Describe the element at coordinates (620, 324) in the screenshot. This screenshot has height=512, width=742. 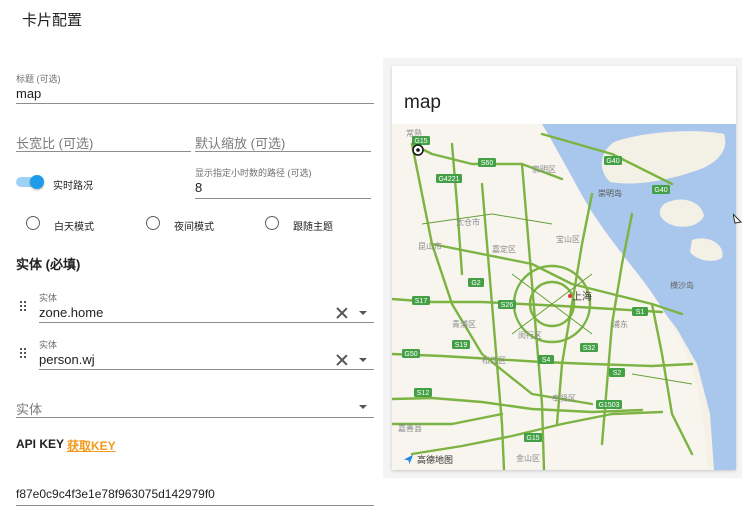
I see `map-place-label: 浦东` at that location.